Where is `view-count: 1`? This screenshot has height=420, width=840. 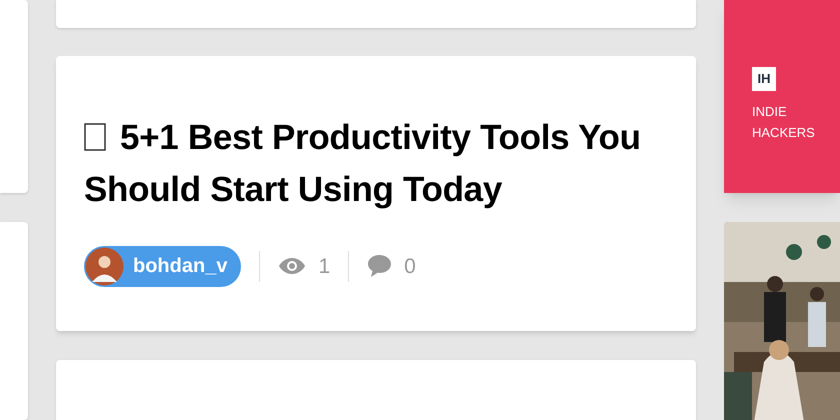
view-count: 1 is located at coordinates (324, 267).